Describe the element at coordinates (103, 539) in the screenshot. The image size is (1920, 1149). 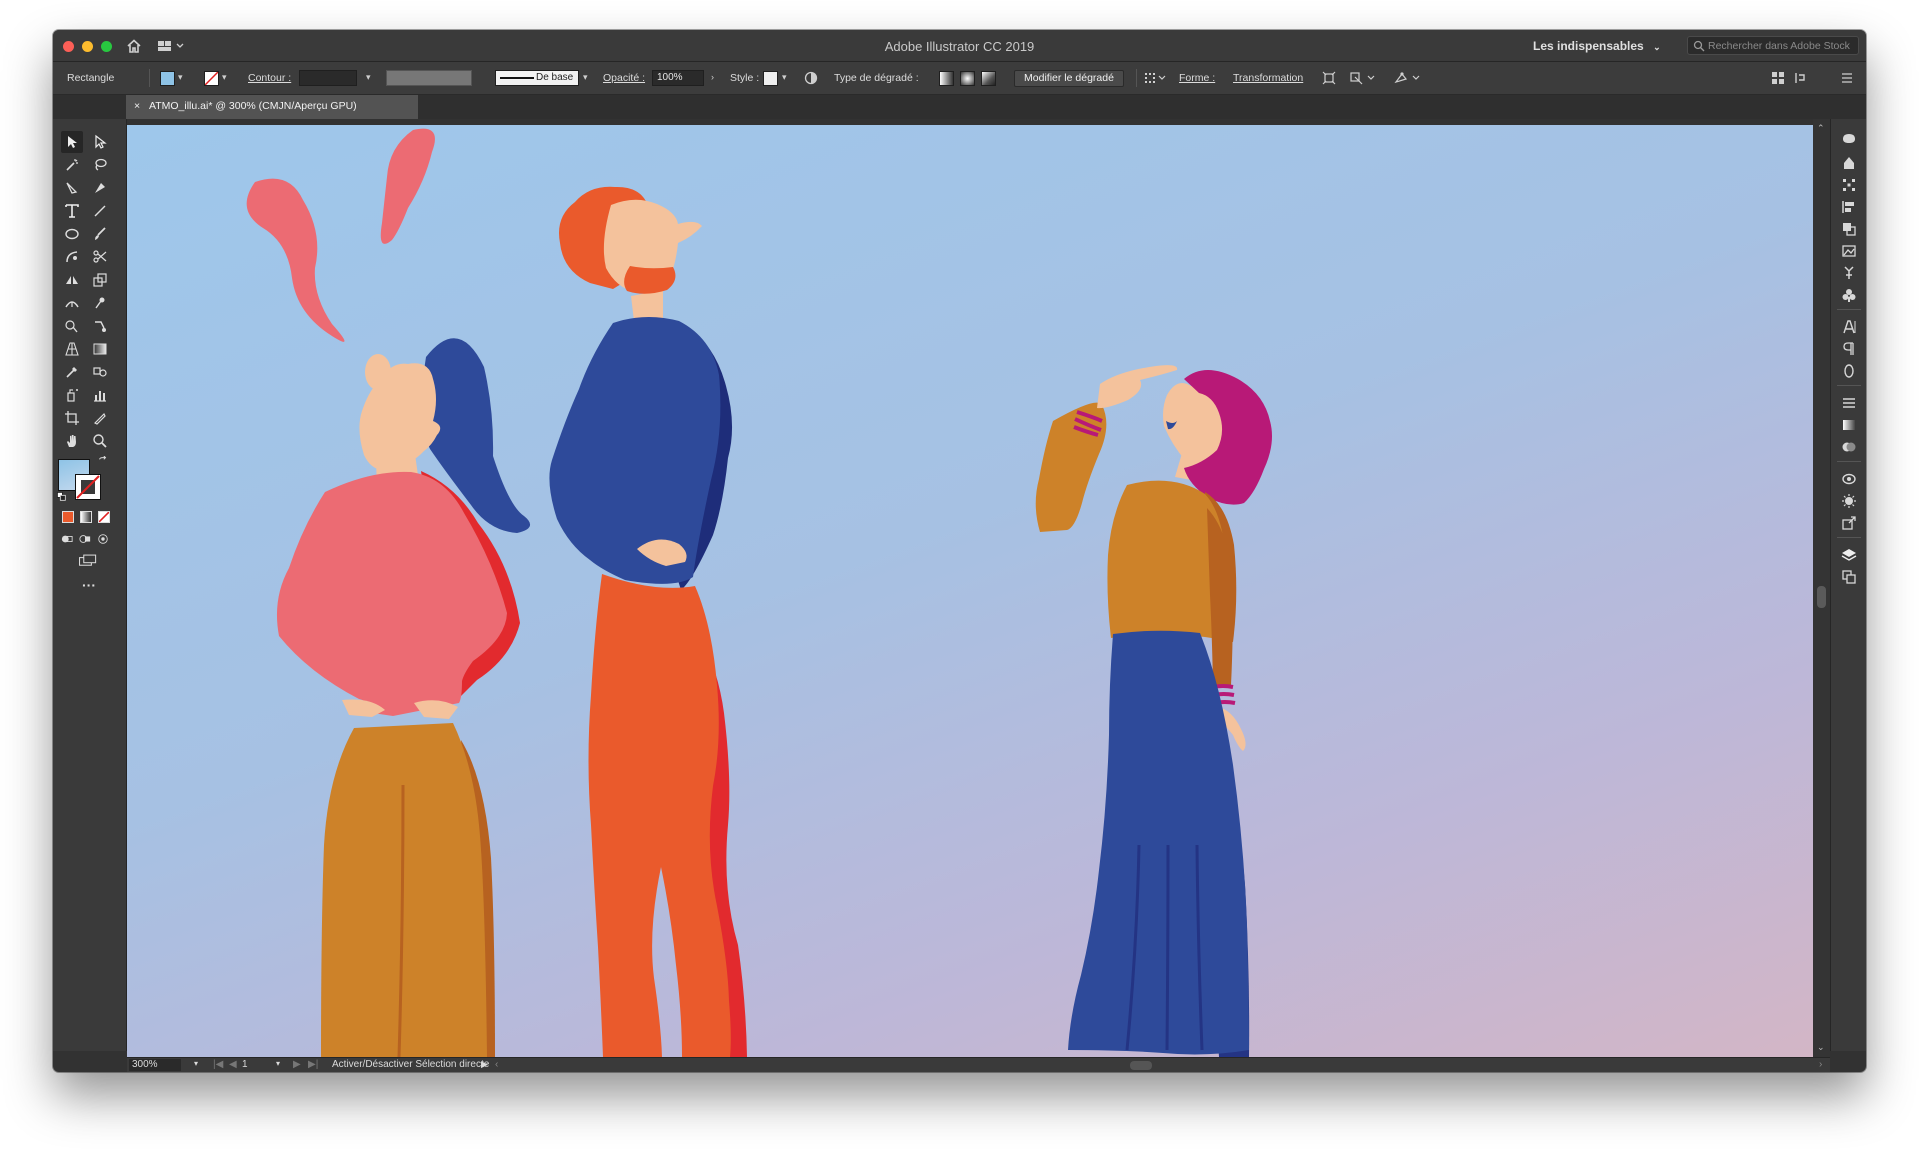
I see `draw-inside-icon` at that location.